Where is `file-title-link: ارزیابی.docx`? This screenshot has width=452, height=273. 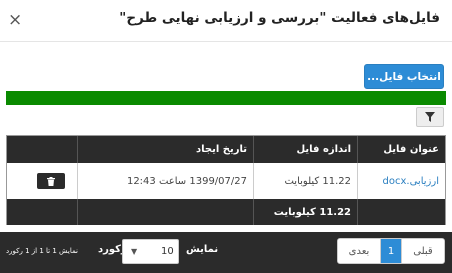 file-title-link: ارزیابی.docx is located at coordinates (411, 181).